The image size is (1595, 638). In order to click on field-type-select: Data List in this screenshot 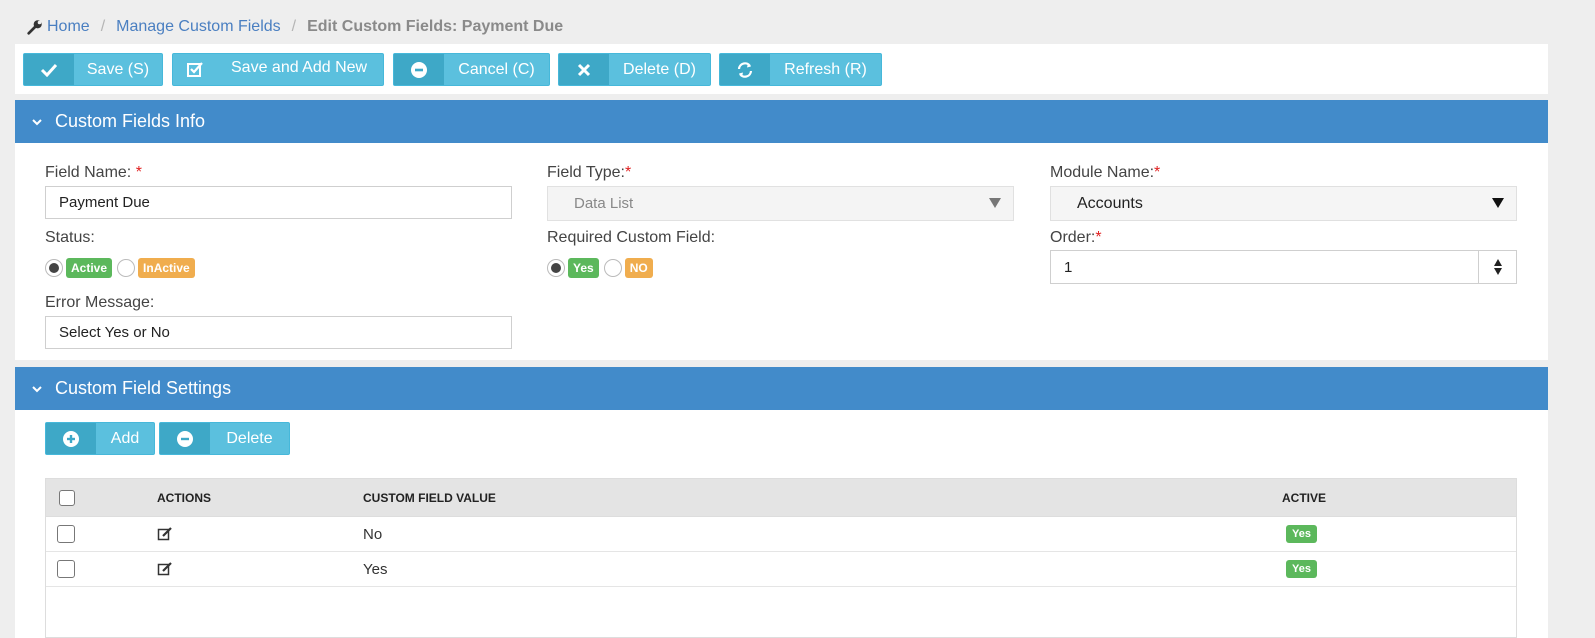, I will do `click(780, 203)`.